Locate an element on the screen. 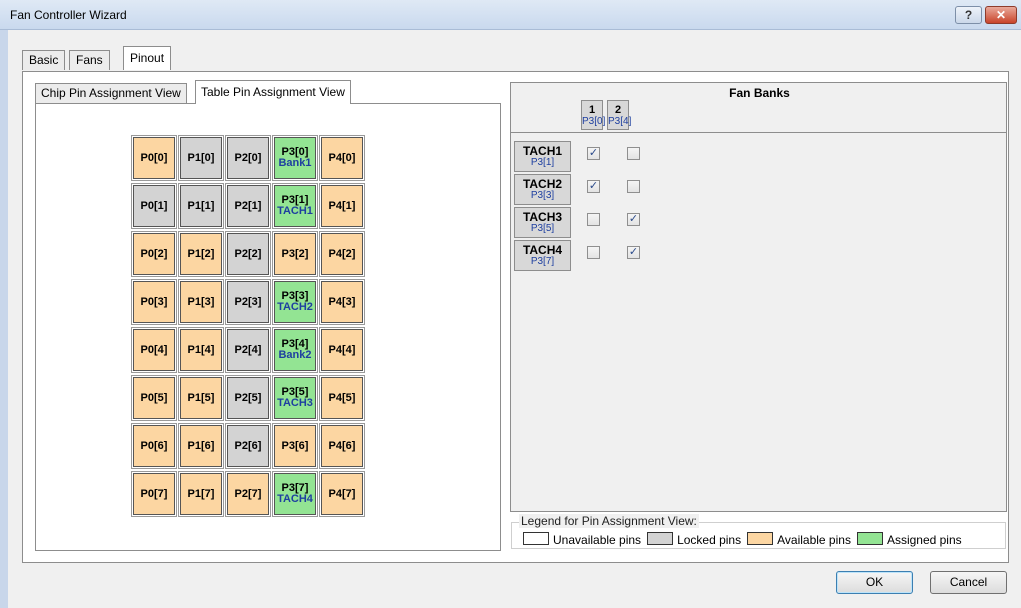 The height and width of the screenshot is (608, 1021). pin-cell: P2[5] is located at coordinates (248, 398).